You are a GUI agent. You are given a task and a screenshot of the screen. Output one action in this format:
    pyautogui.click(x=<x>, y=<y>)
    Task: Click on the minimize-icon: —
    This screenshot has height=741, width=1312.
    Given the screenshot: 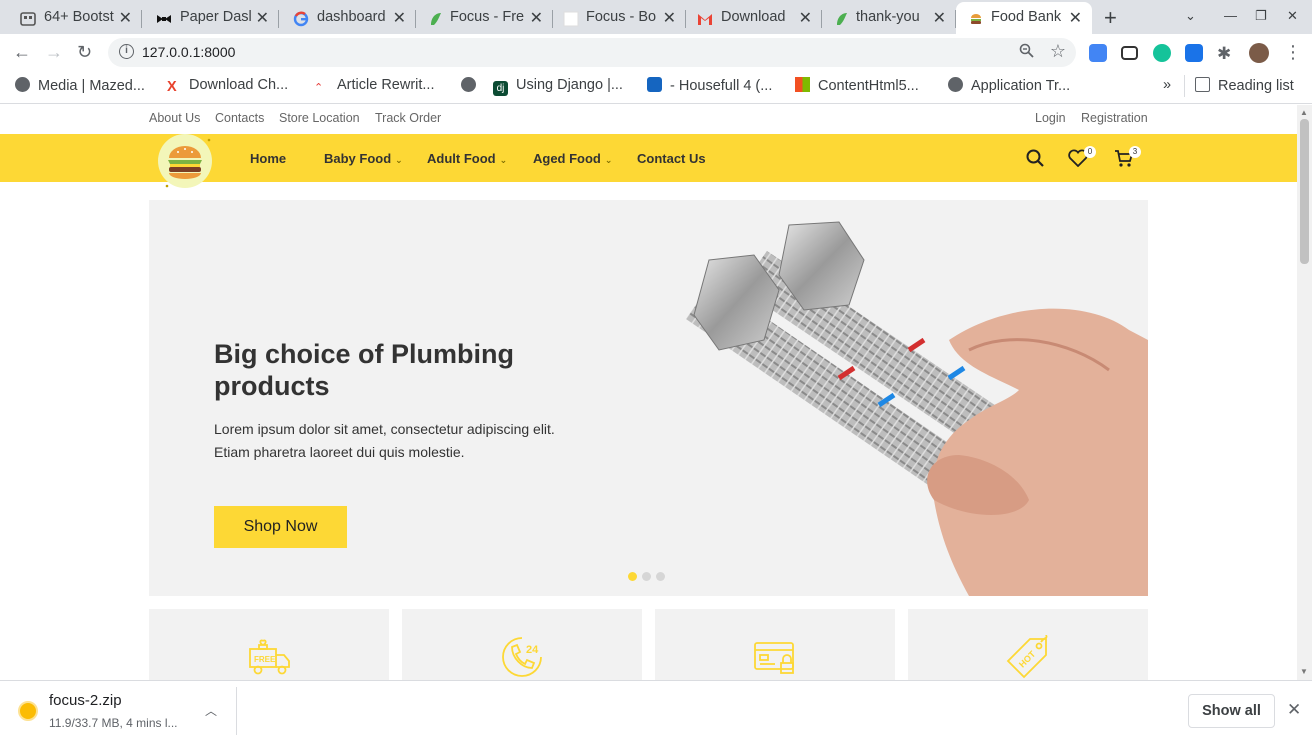 What is the action you would take?
    pyautogui.click(x=1230, y=15)
    